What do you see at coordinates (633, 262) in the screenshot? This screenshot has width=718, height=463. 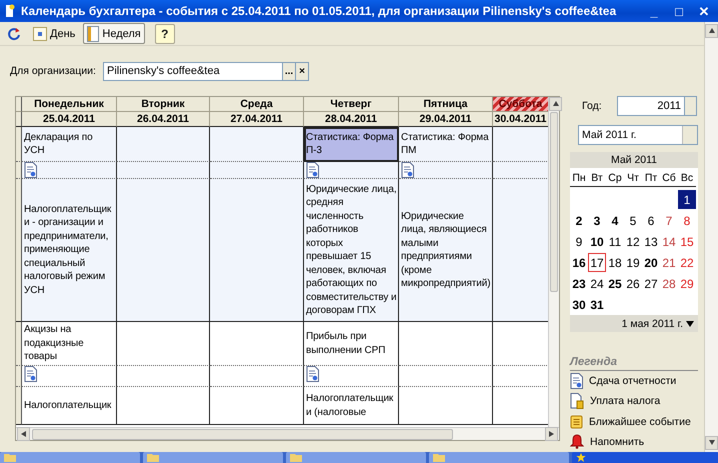 I see `calendar-day: 19` at bounding box center [633, 262].